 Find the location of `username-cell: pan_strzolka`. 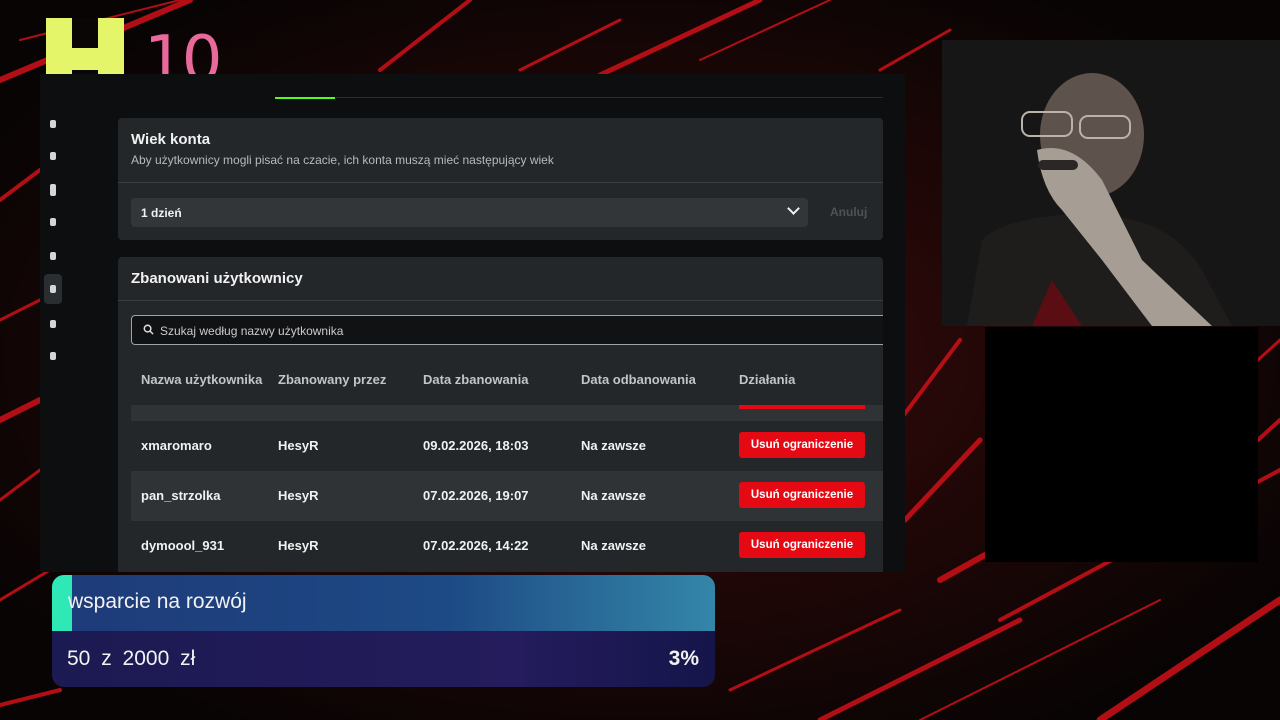

username-cell: pan_strzolka is located at coordinates (181, 495).